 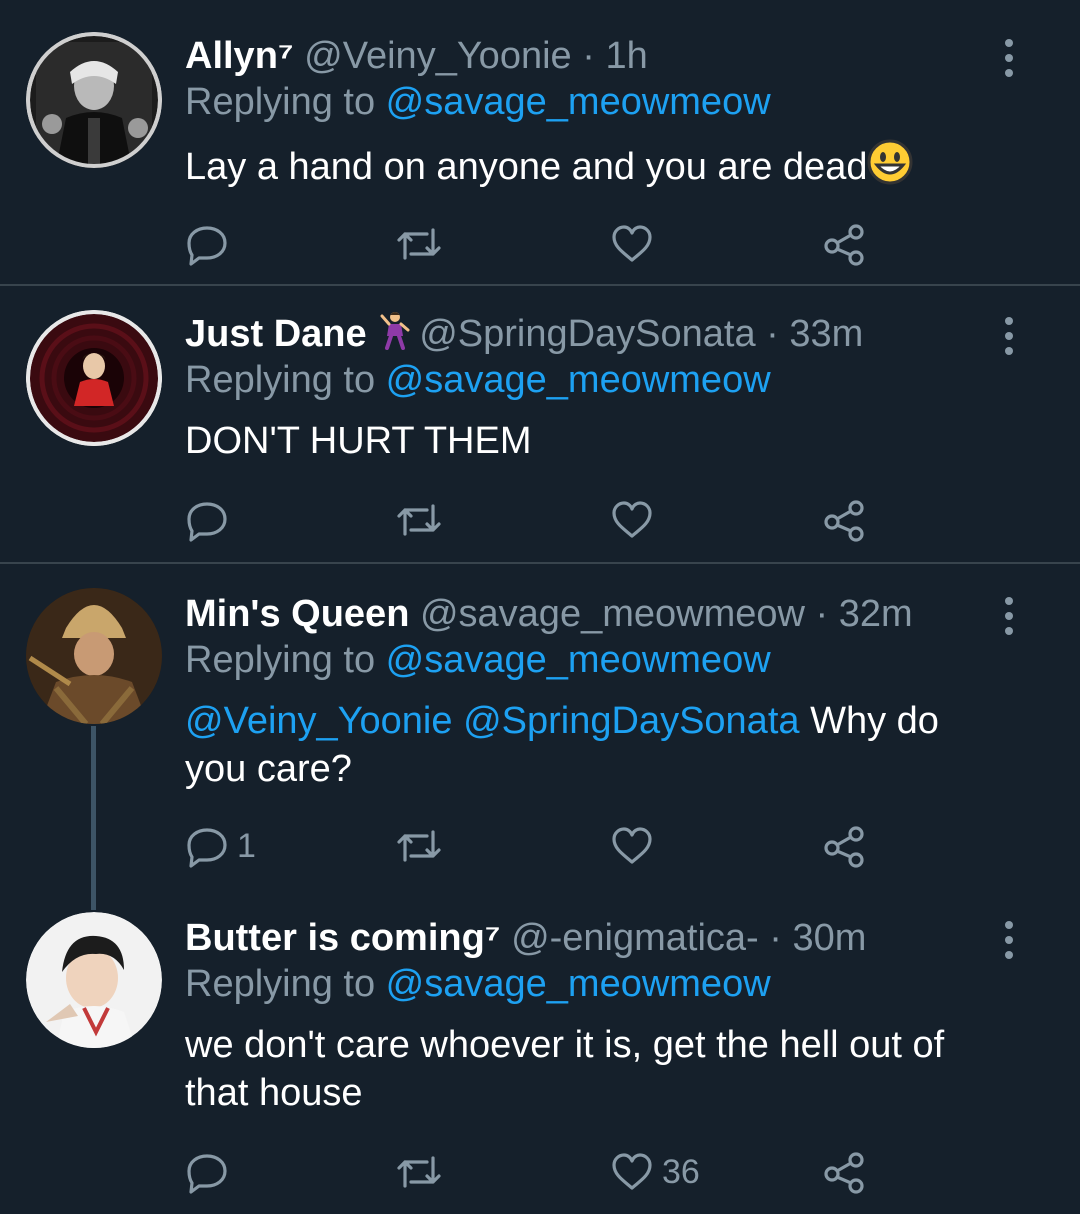 What do you see at coordinates (94, 378) in the screenshot?
I see `avatar-just-dane` at bounding box center [94, 378].